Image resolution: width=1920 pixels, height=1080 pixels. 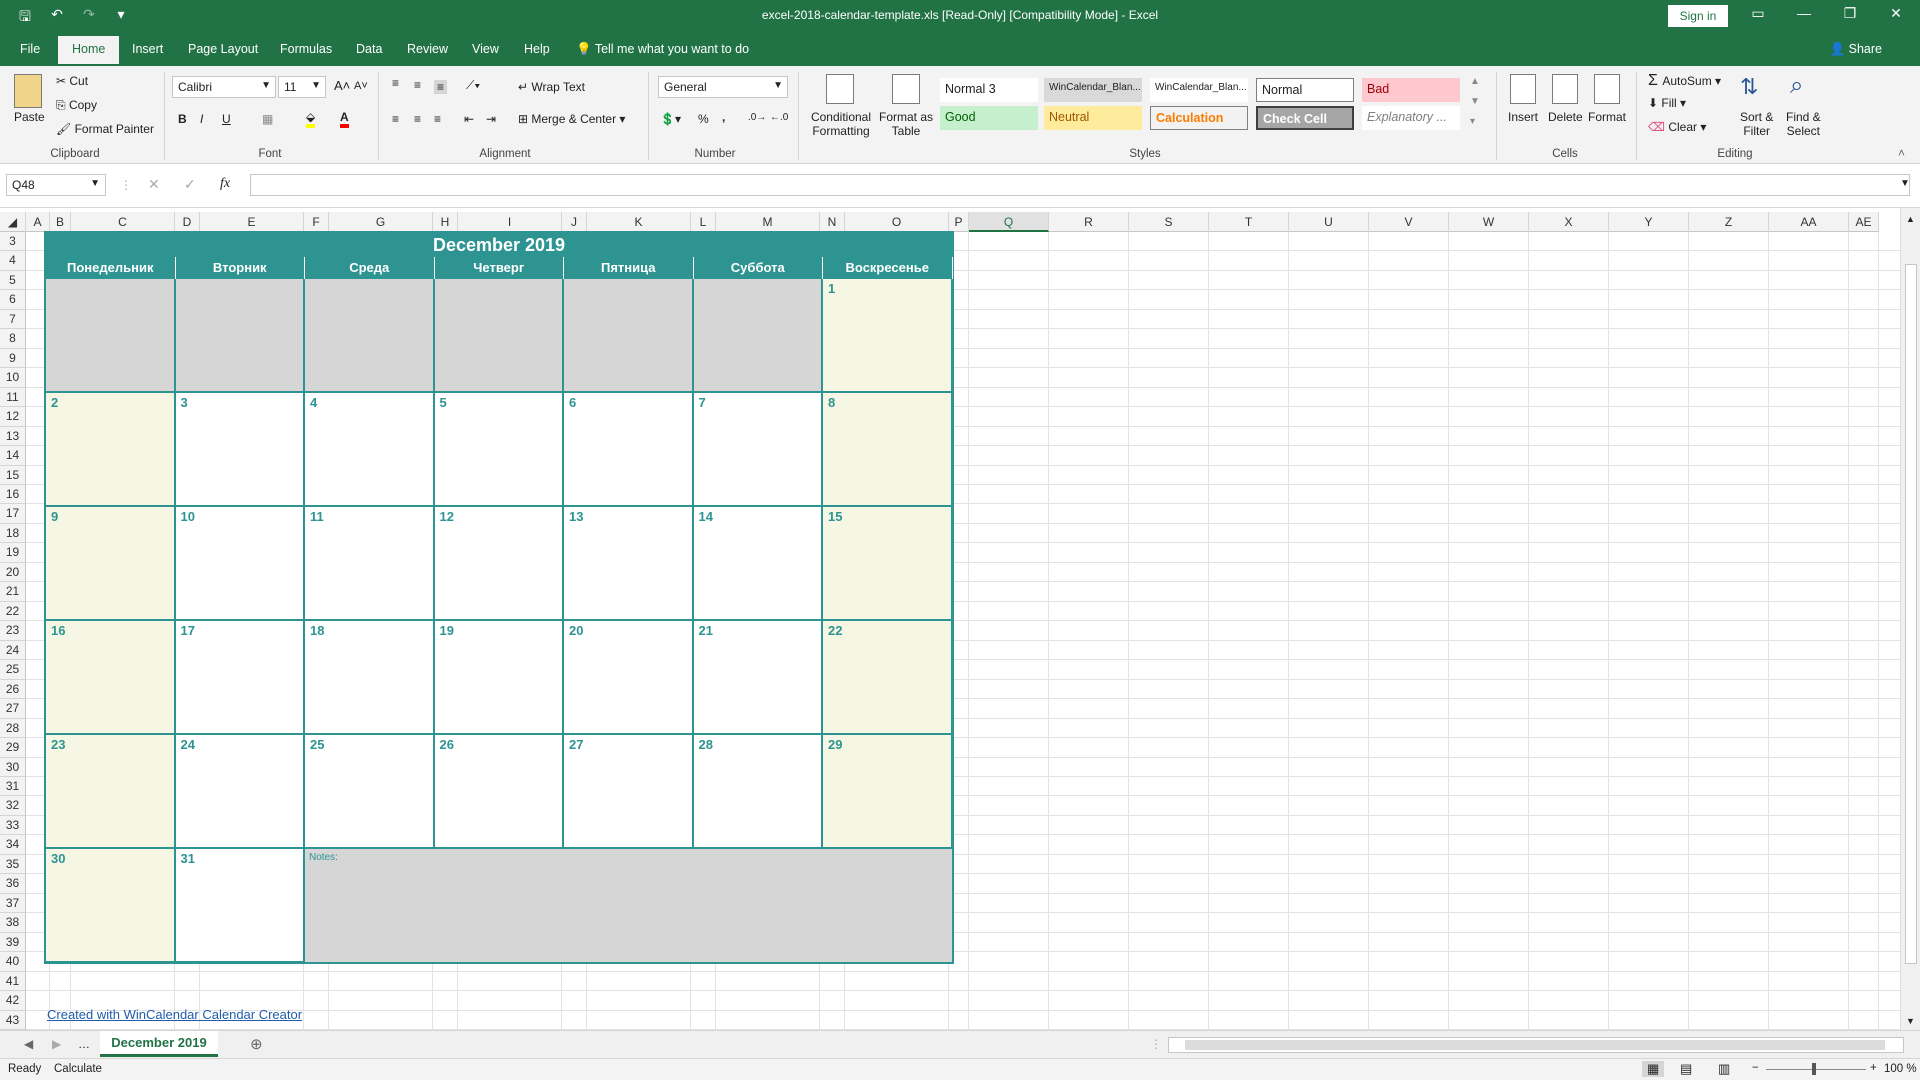 What do you see at coordinates (342, 85) in the screenshot?
I see `grow-font-icon: A˄` at bounding box center [342, 85].